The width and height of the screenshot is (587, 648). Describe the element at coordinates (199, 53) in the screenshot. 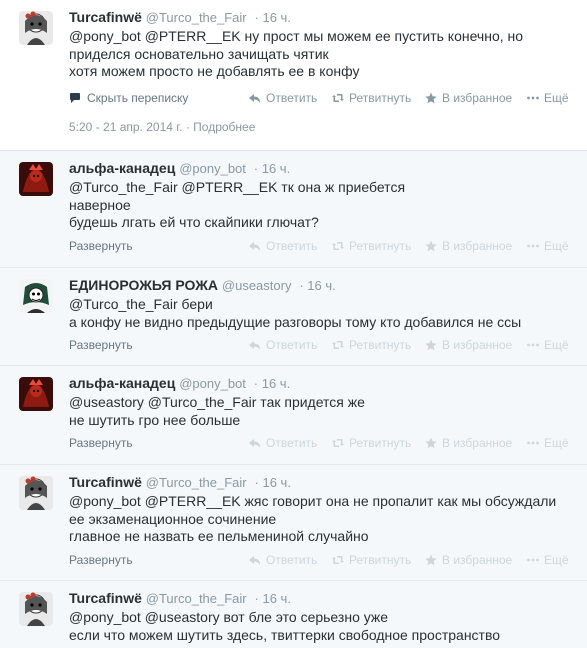

I see `tweet-text-line: приделся основательно зачищать чятик` at that location.